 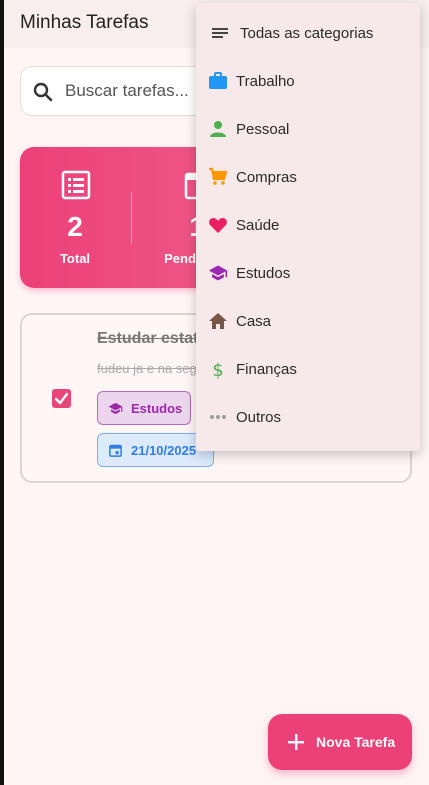 I want to click on menu-item-trabalho: Trabalho, so click(x=308, y=83).